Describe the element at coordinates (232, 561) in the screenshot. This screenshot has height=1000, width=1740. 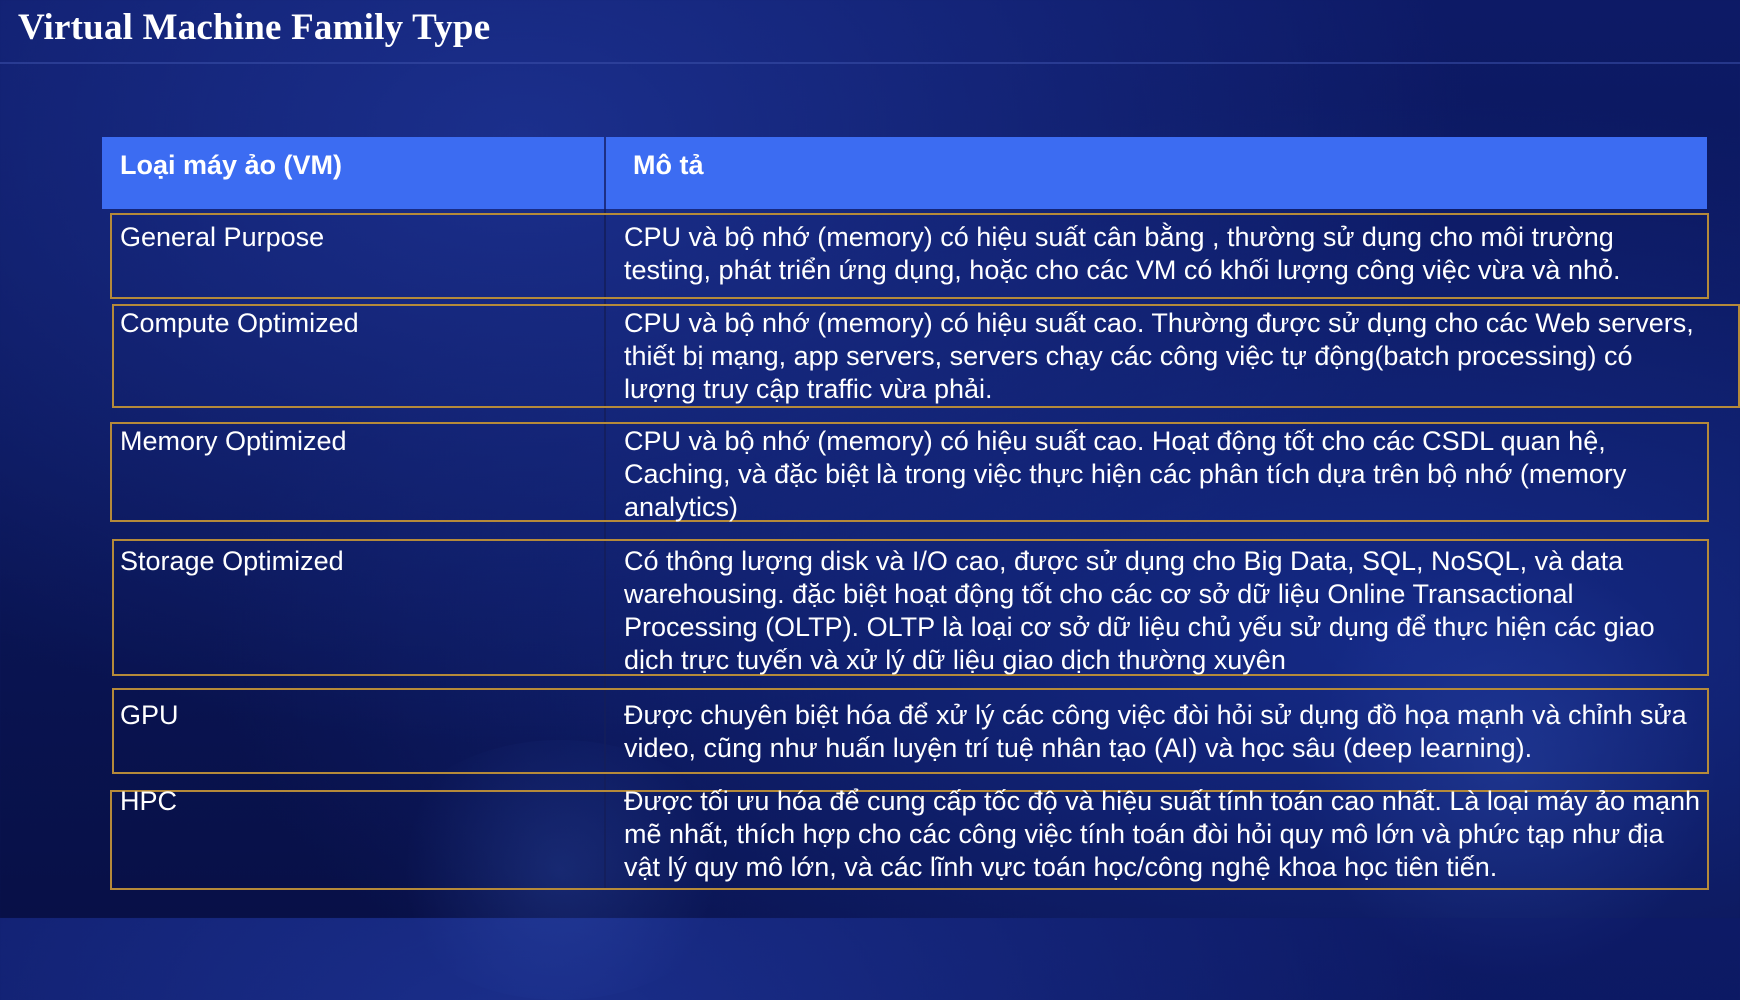
I see `vm-type-name: Storage Optimized` at that location.